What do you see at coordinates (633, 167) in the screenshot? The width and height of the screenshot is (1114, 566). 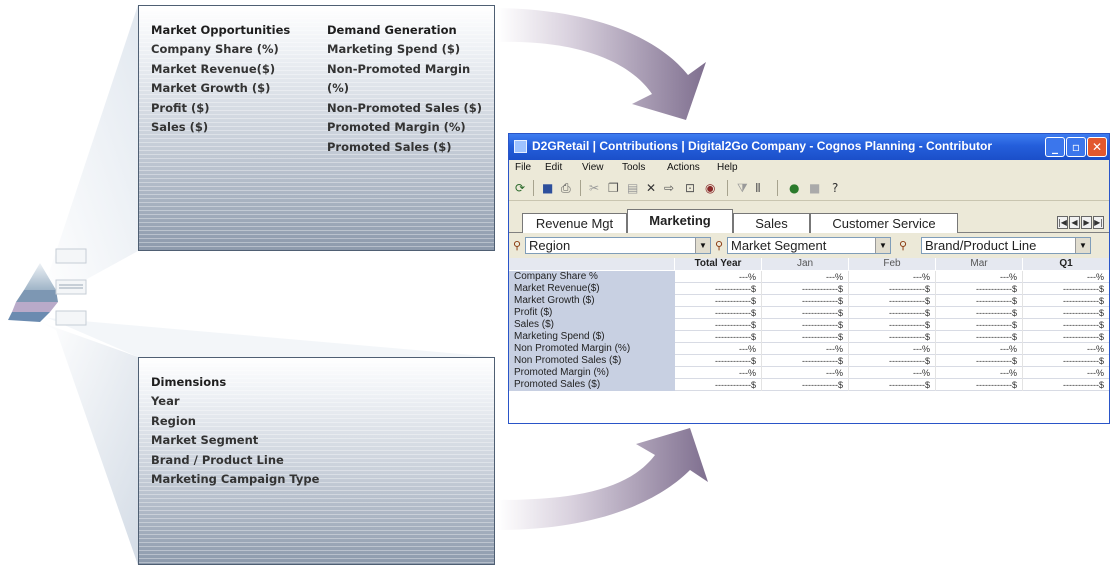 I see `menu-tools: Tools` at bounding box center [633, 167].